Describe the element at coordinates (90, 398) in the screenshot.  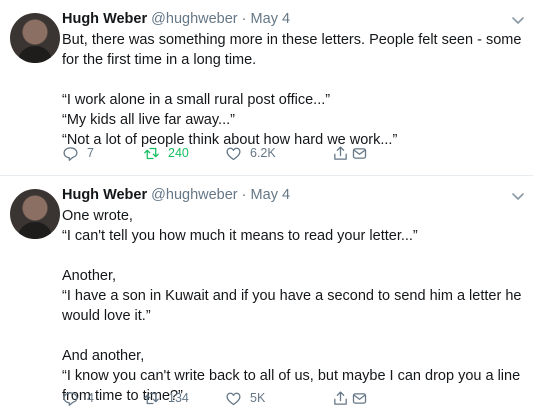
I see `reply-count: 4` at that location.